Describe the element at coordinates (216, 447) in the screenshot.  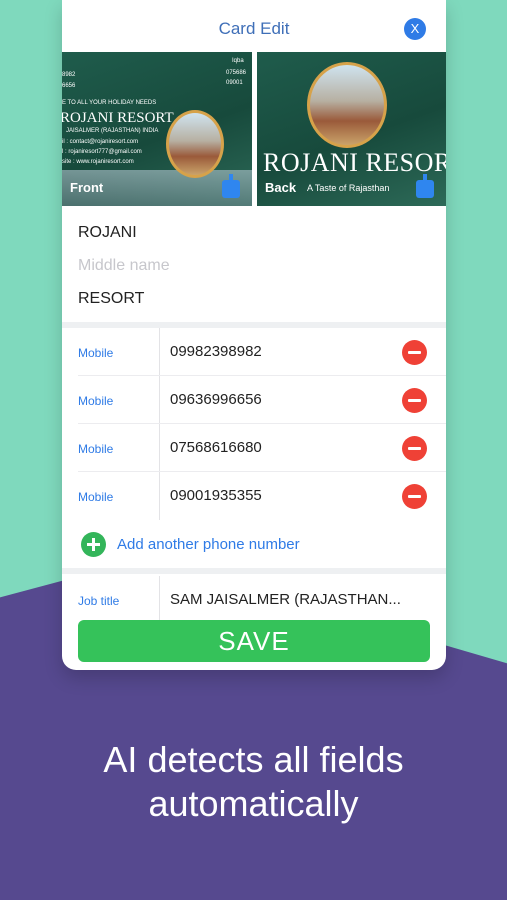
I see `phone-number-field: 07568616680` at that location.